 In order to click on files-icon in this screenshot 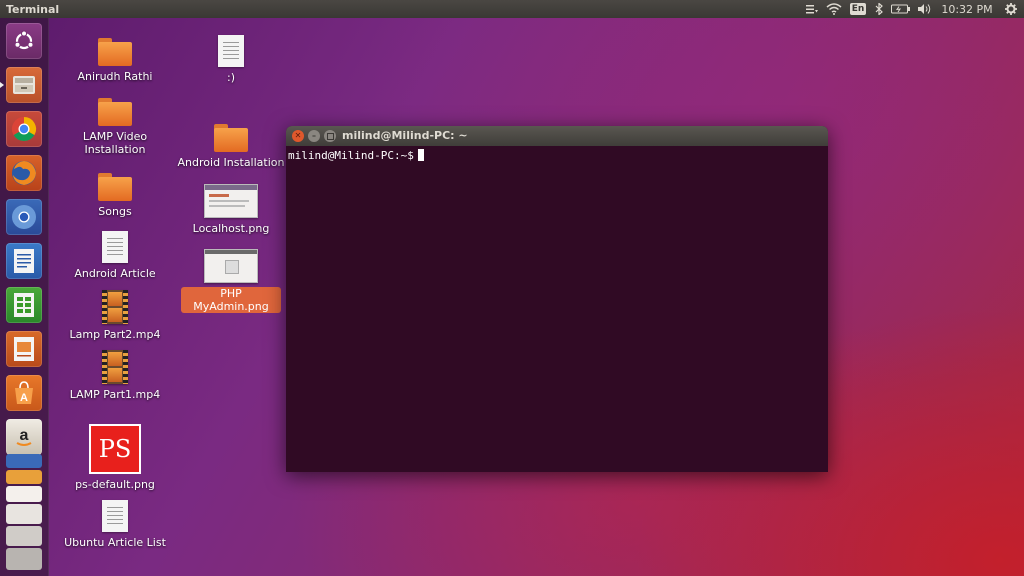, I will do `click(24, 85)`.